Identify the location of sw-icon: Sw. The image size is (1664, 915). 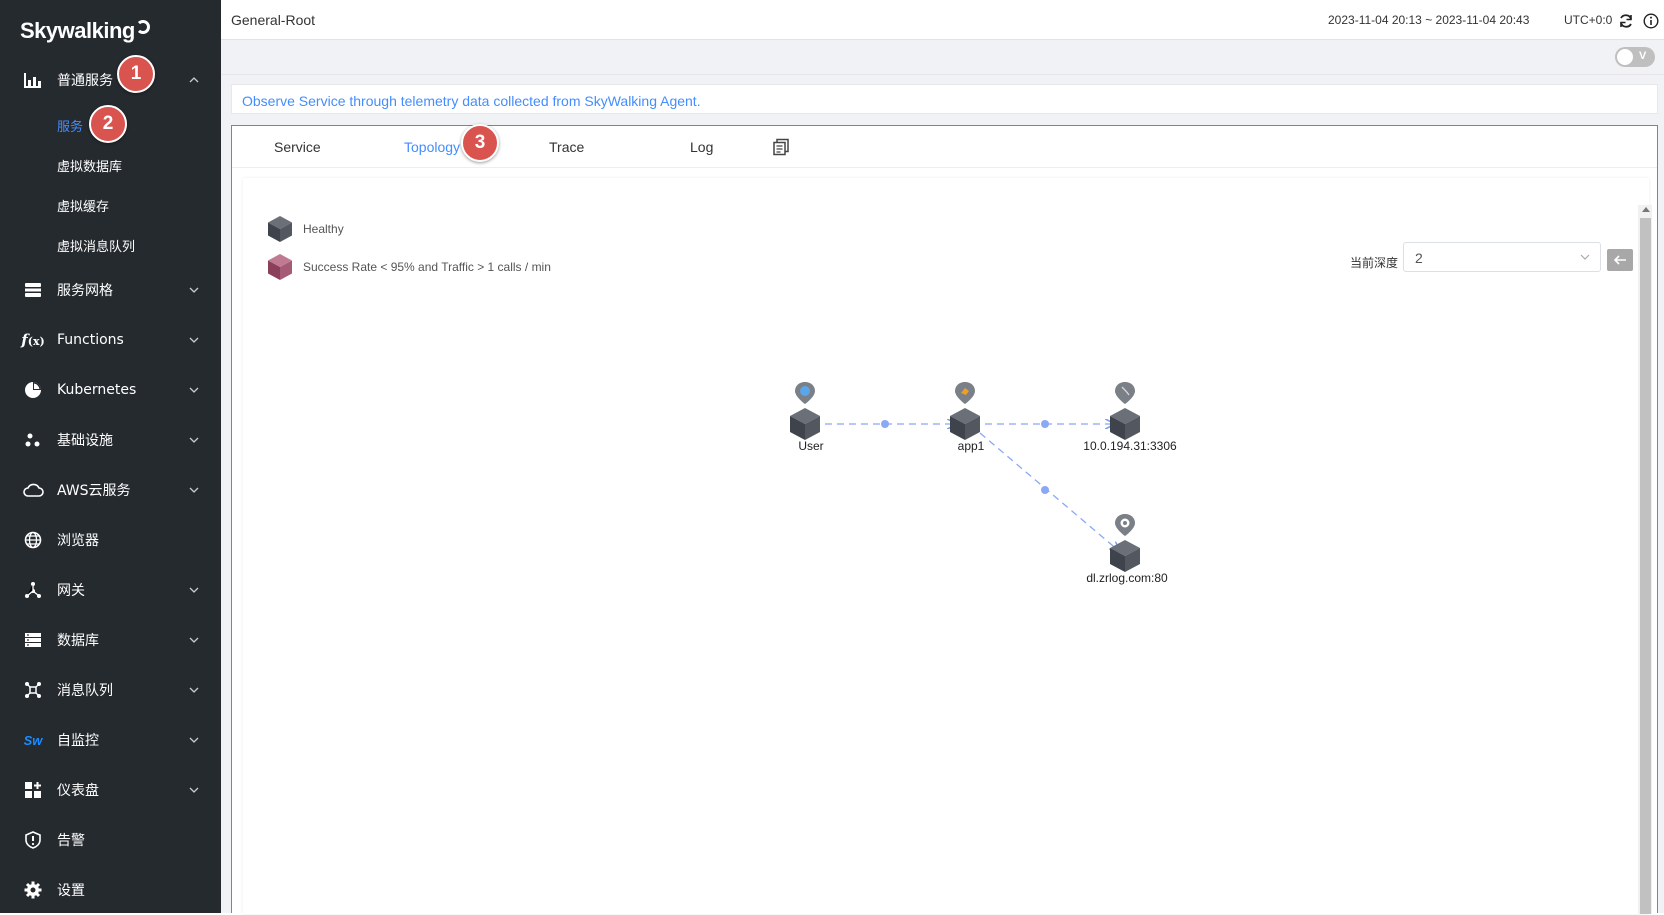
(33, 740).